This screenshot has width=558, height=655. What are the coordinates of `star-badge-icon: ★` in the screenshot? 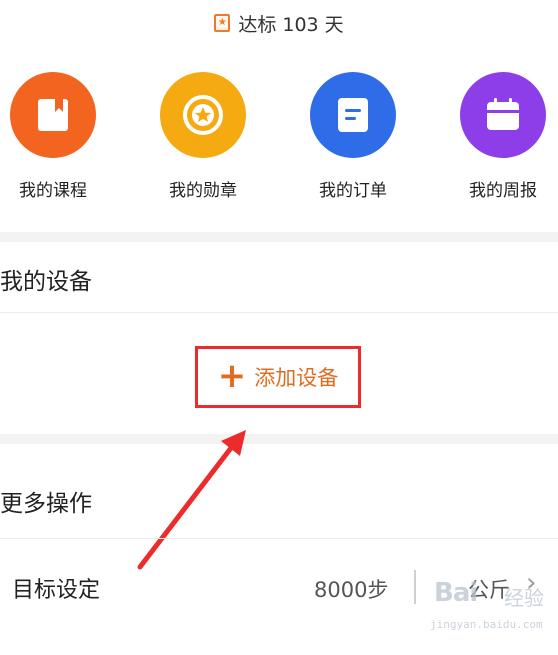 It's located at (222, 23).